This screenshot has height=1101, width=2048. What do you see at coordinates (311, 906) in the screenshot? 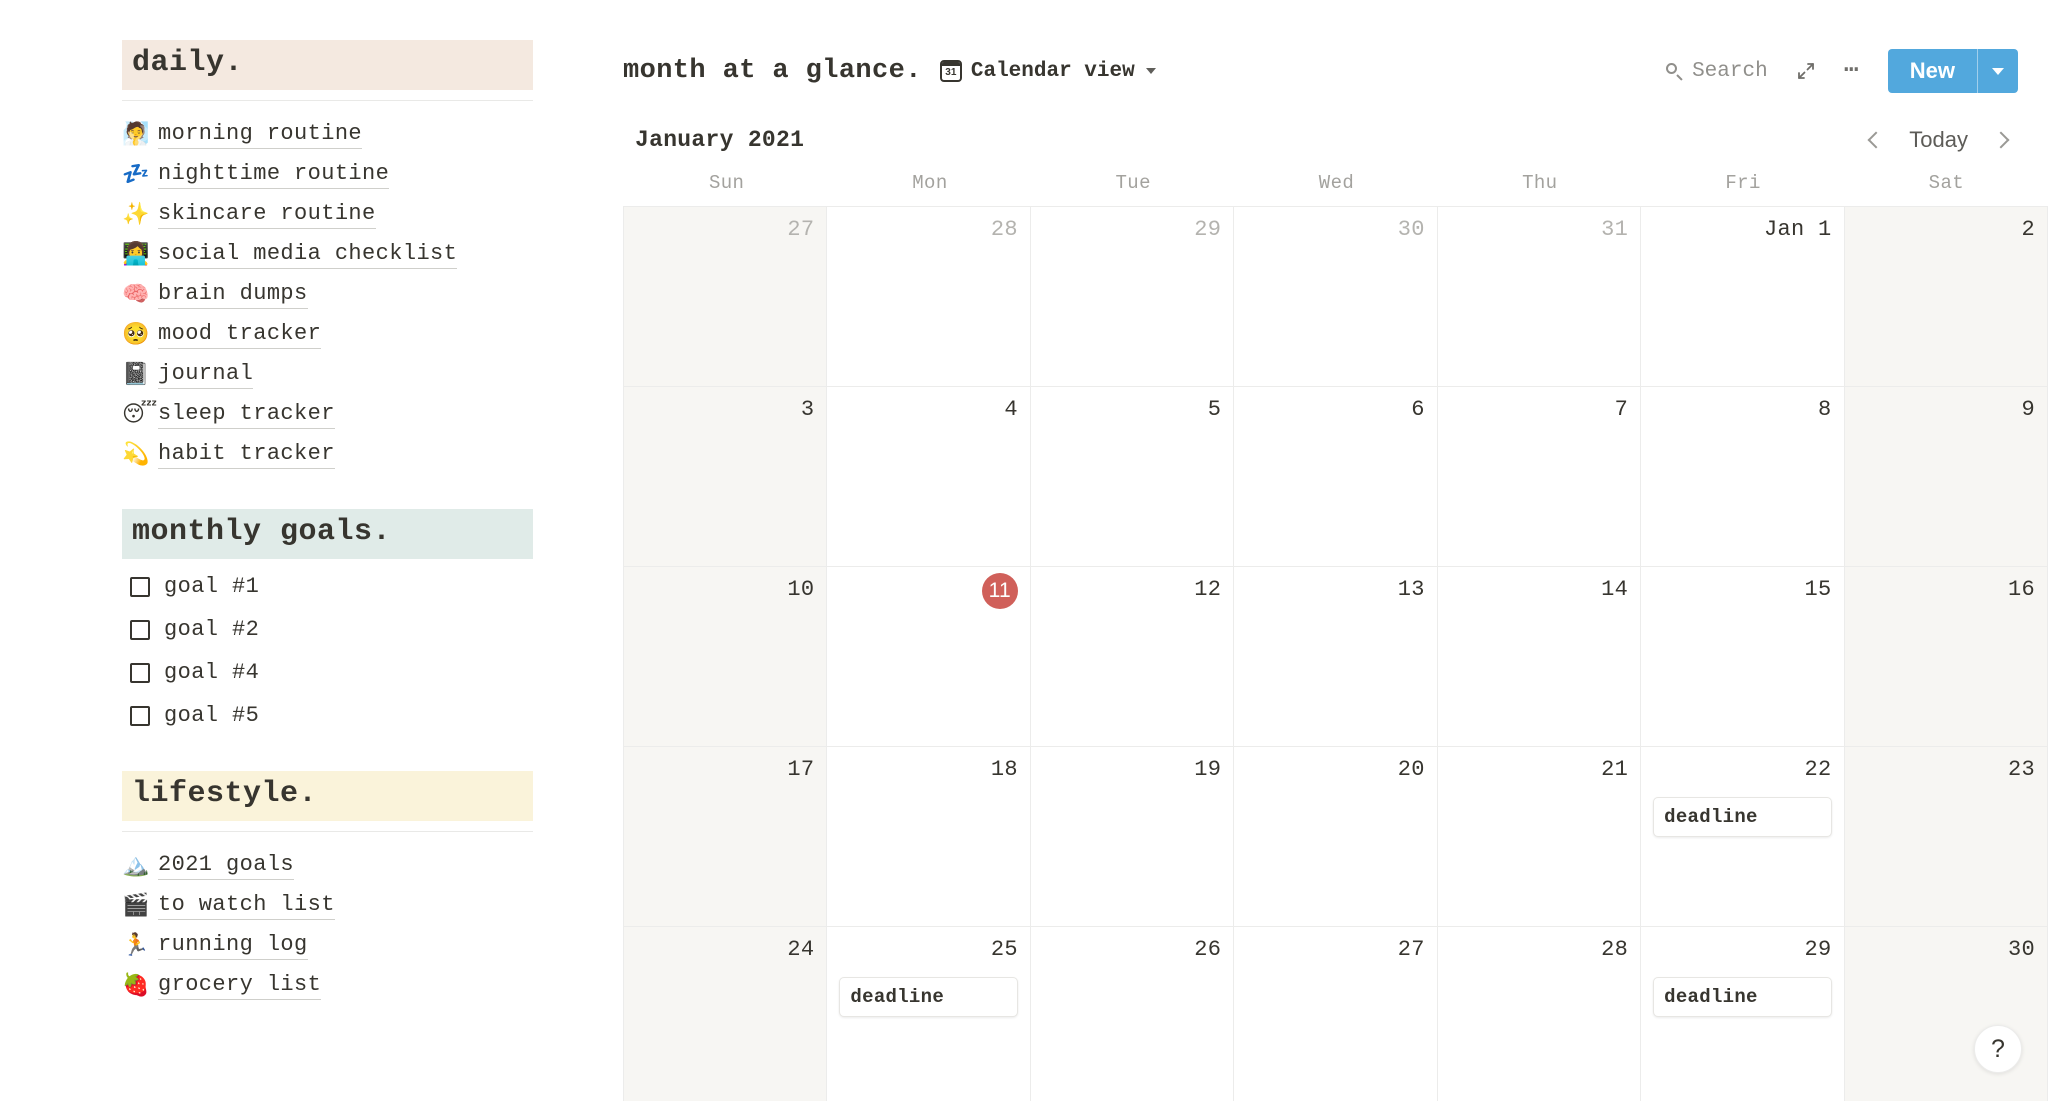
I see `list-item: 🎬 to watch list` at bounding box center [311, 906].